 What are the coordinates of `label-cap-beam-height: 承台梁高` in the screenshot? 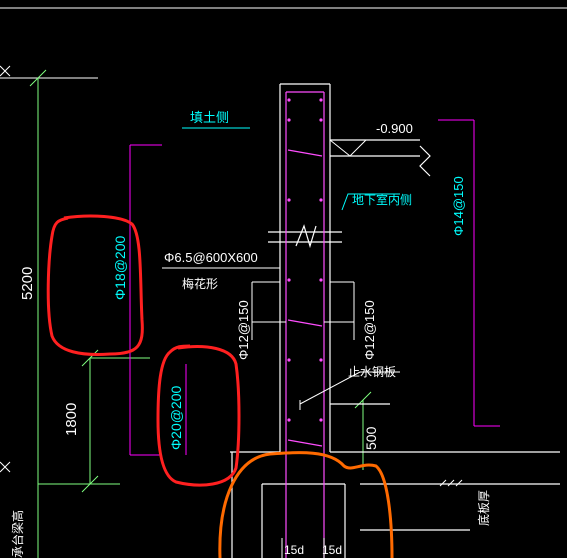 It's located at (17, 534).